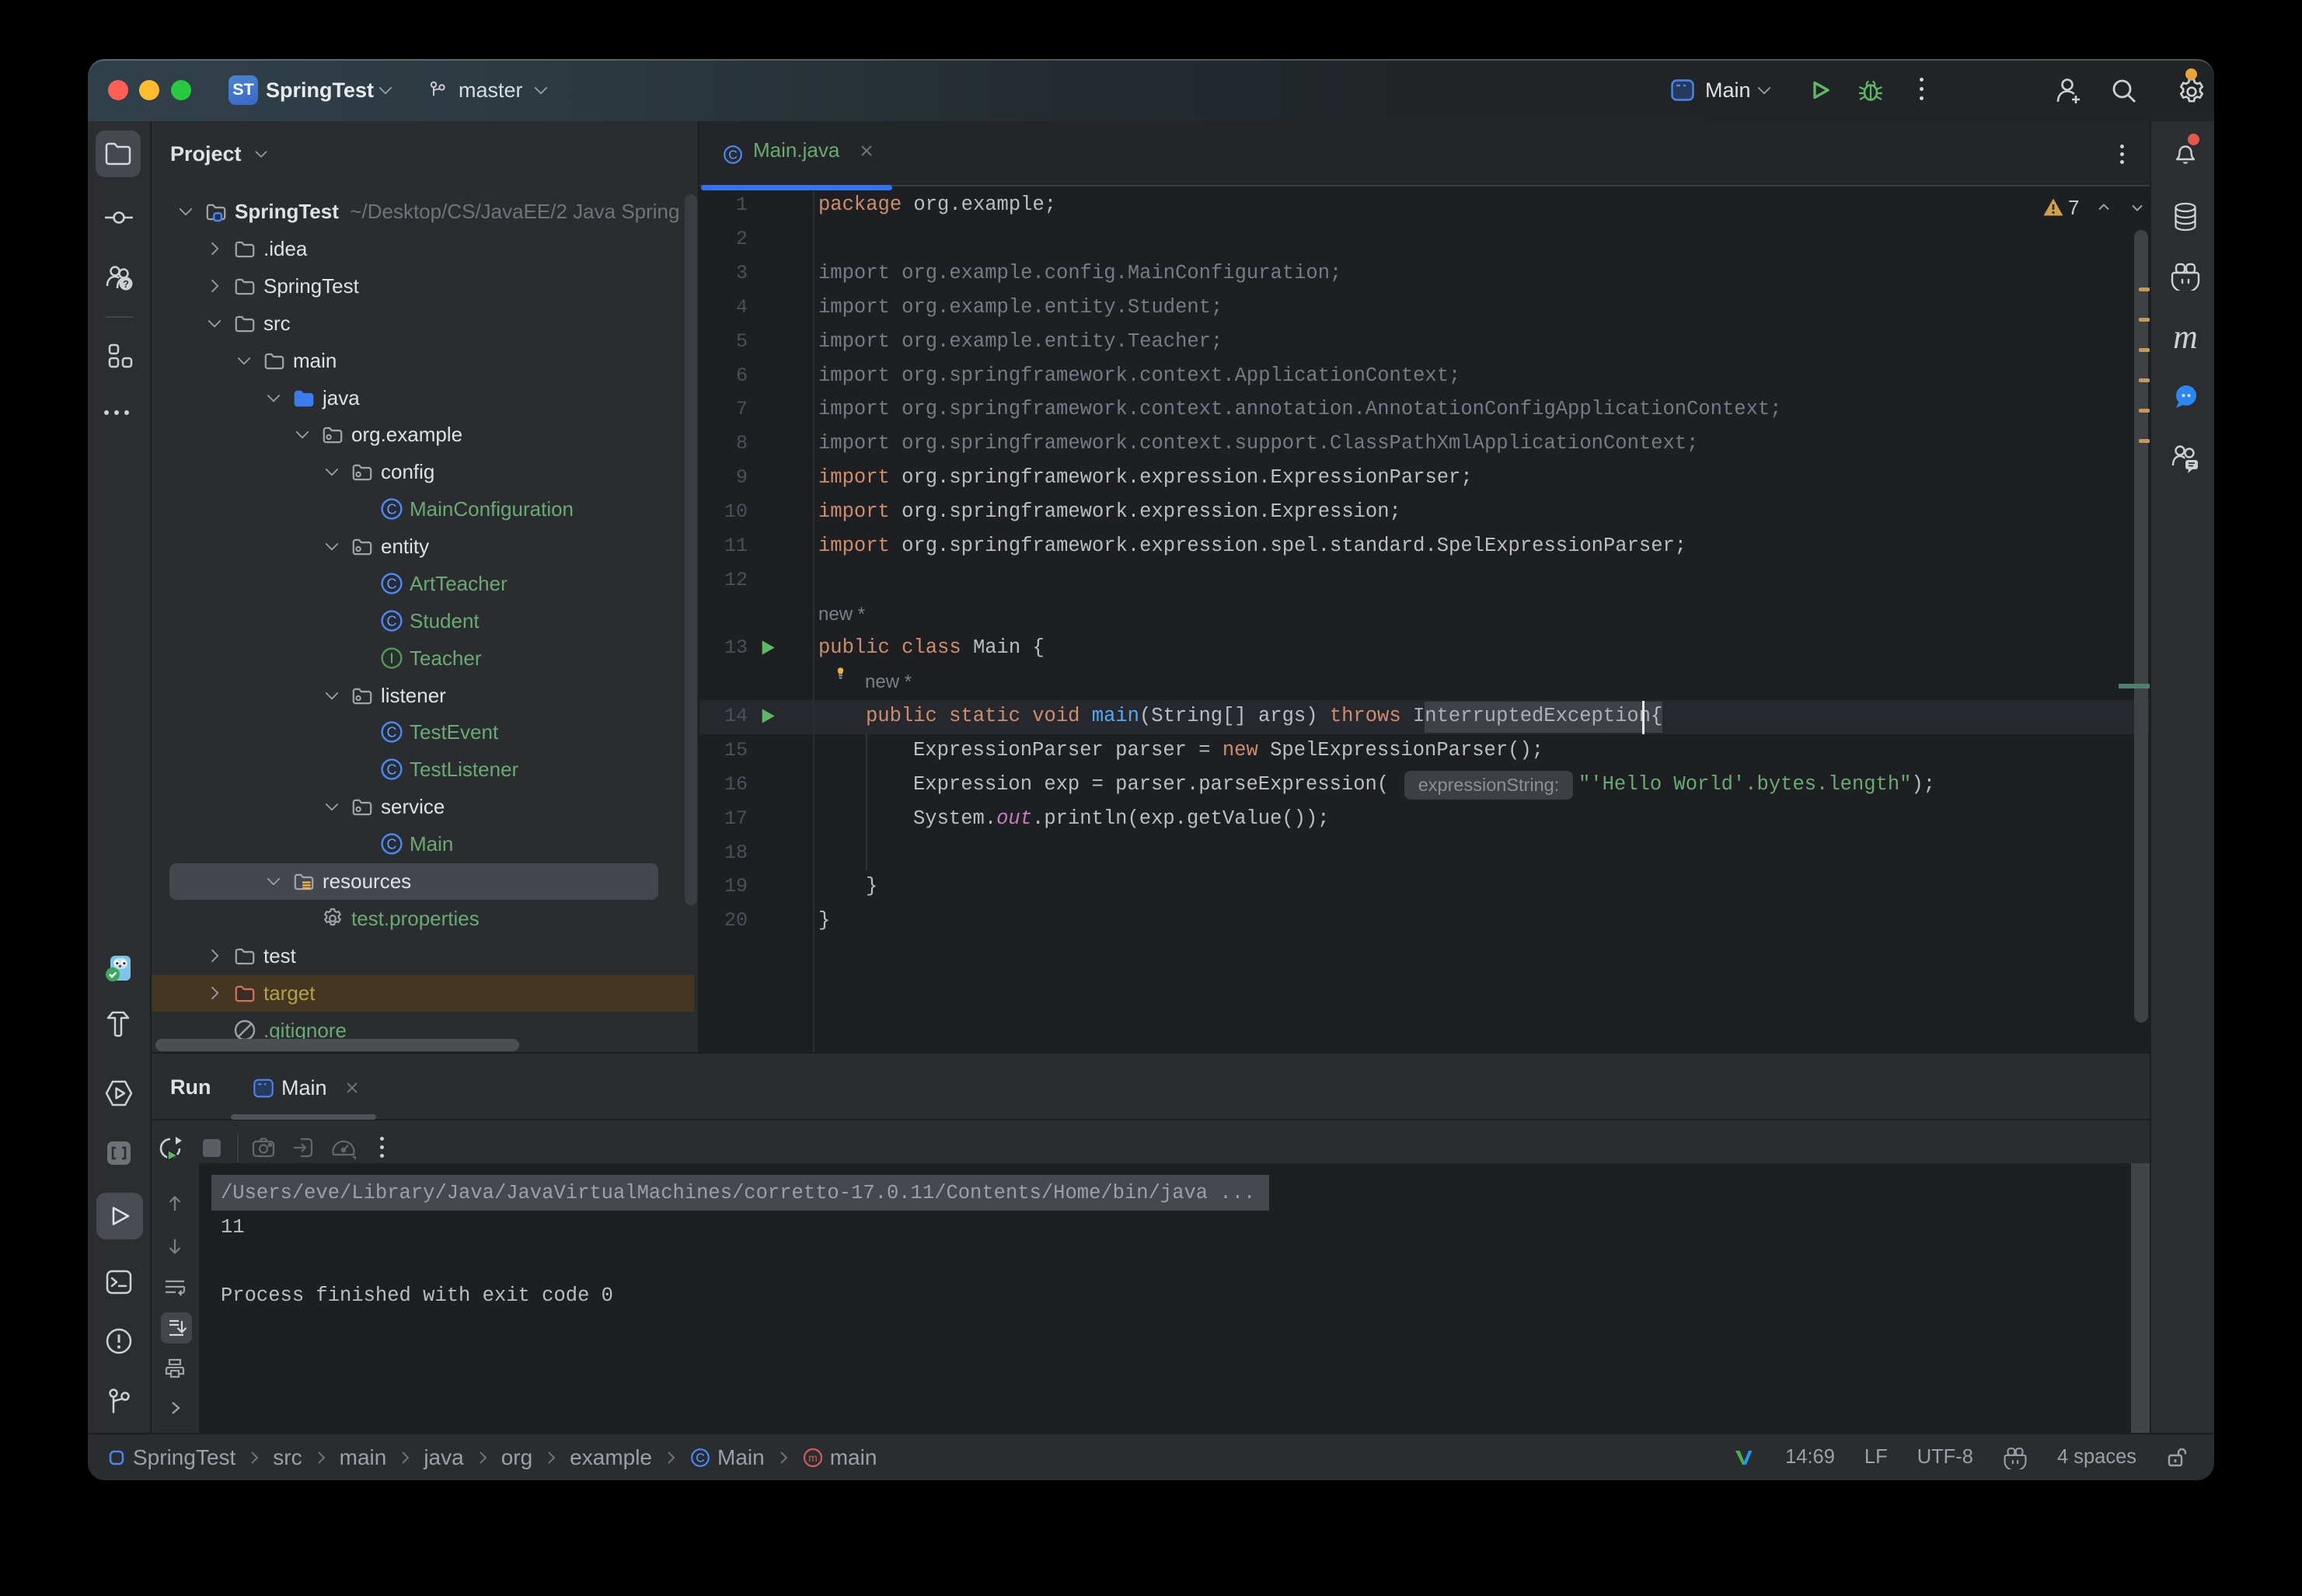 This screenshot has height=1596, width=2302. Describe the element at coordinates (813, 1457) in the screenshot. I see `svg-text: m` at that location.